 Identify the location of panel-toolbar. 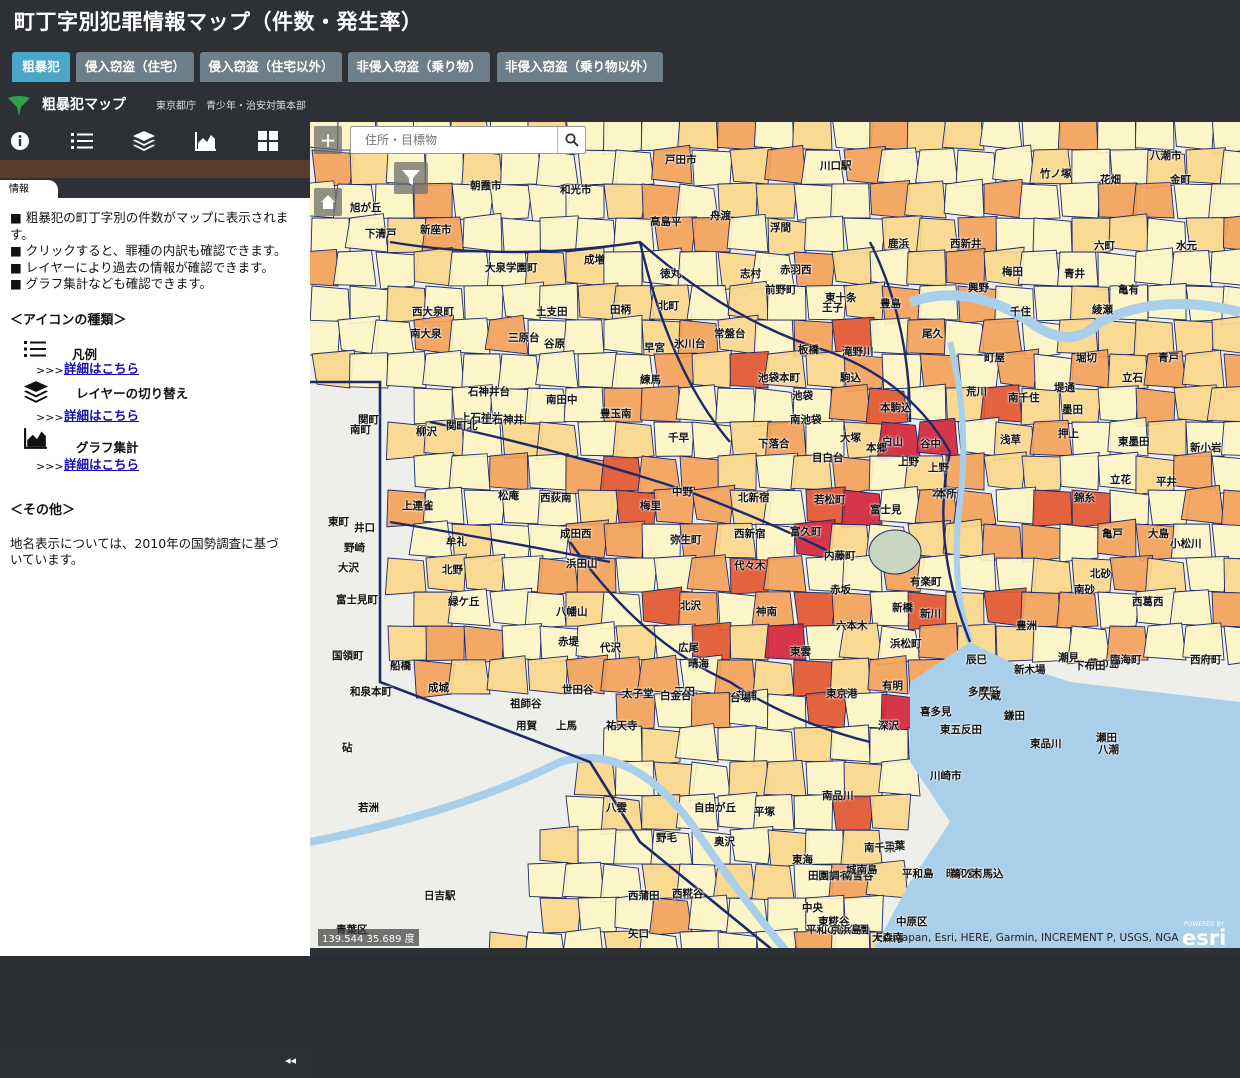
(155, 141).